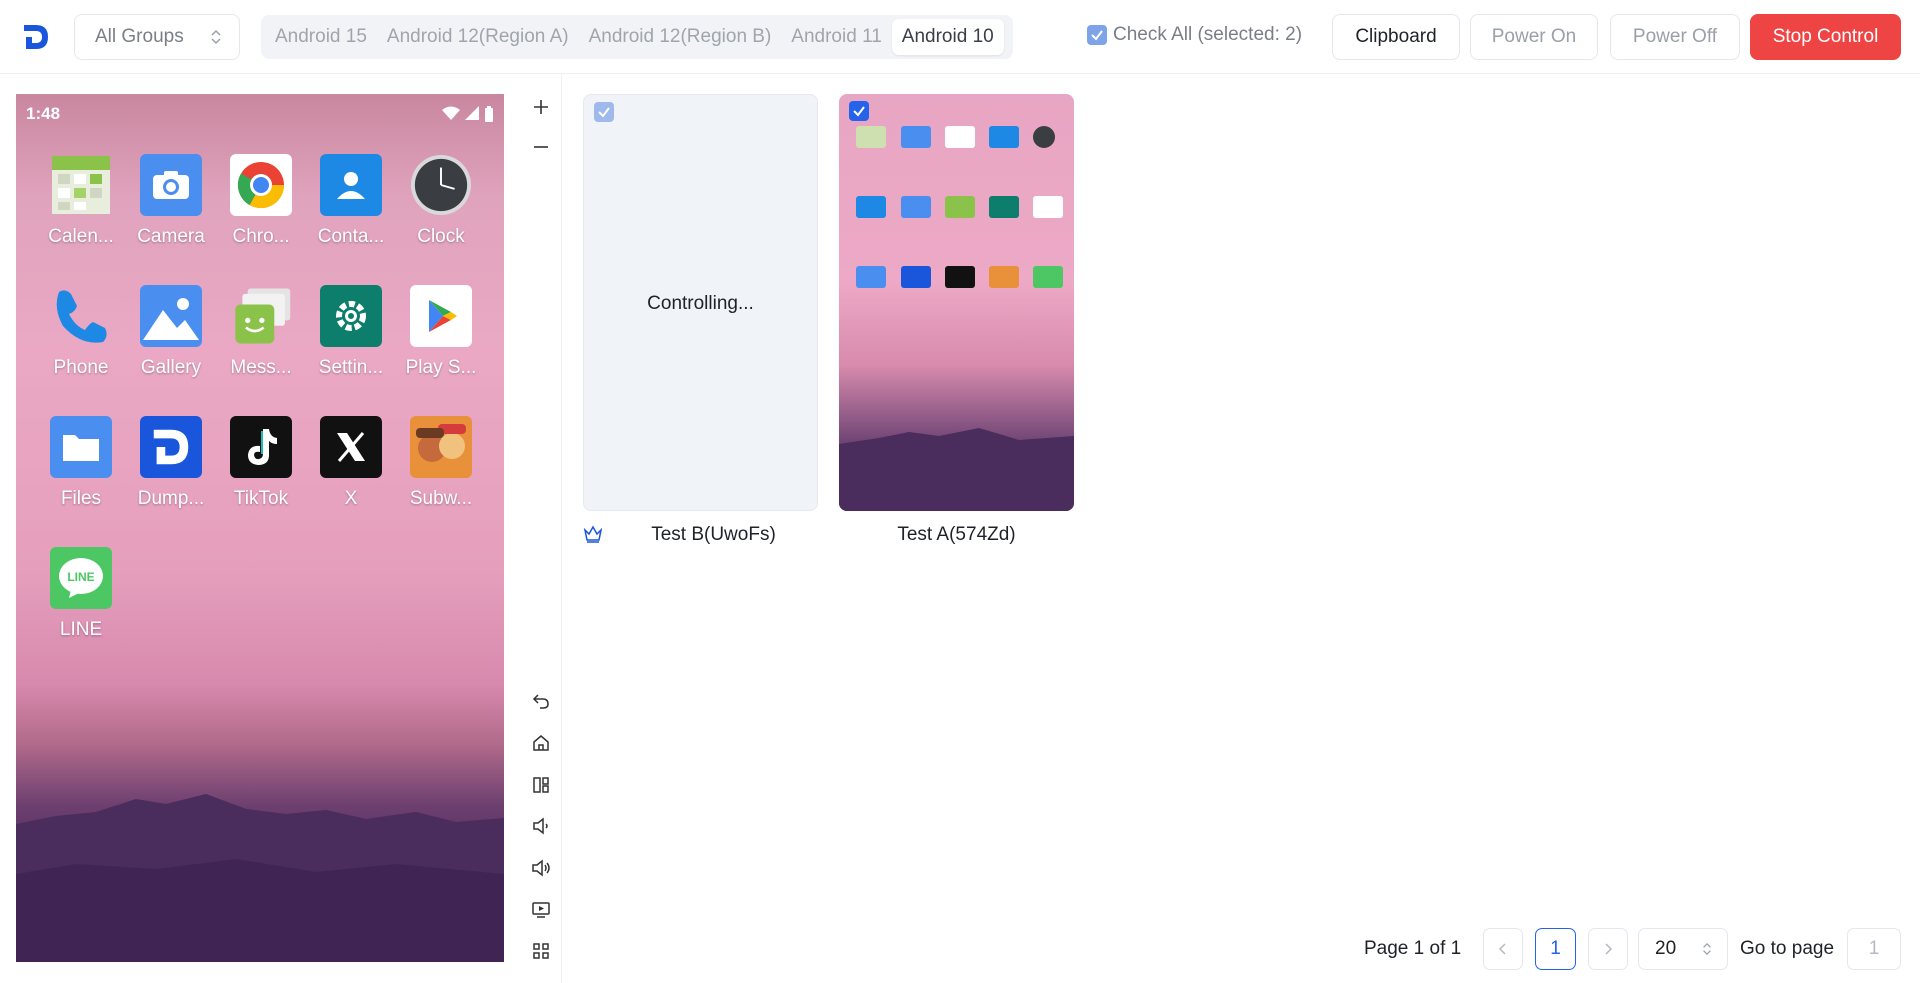 This screenshot has height=983, width=1920. I want to click on page-summary: Page 1 of 1, so click(1413, 948).